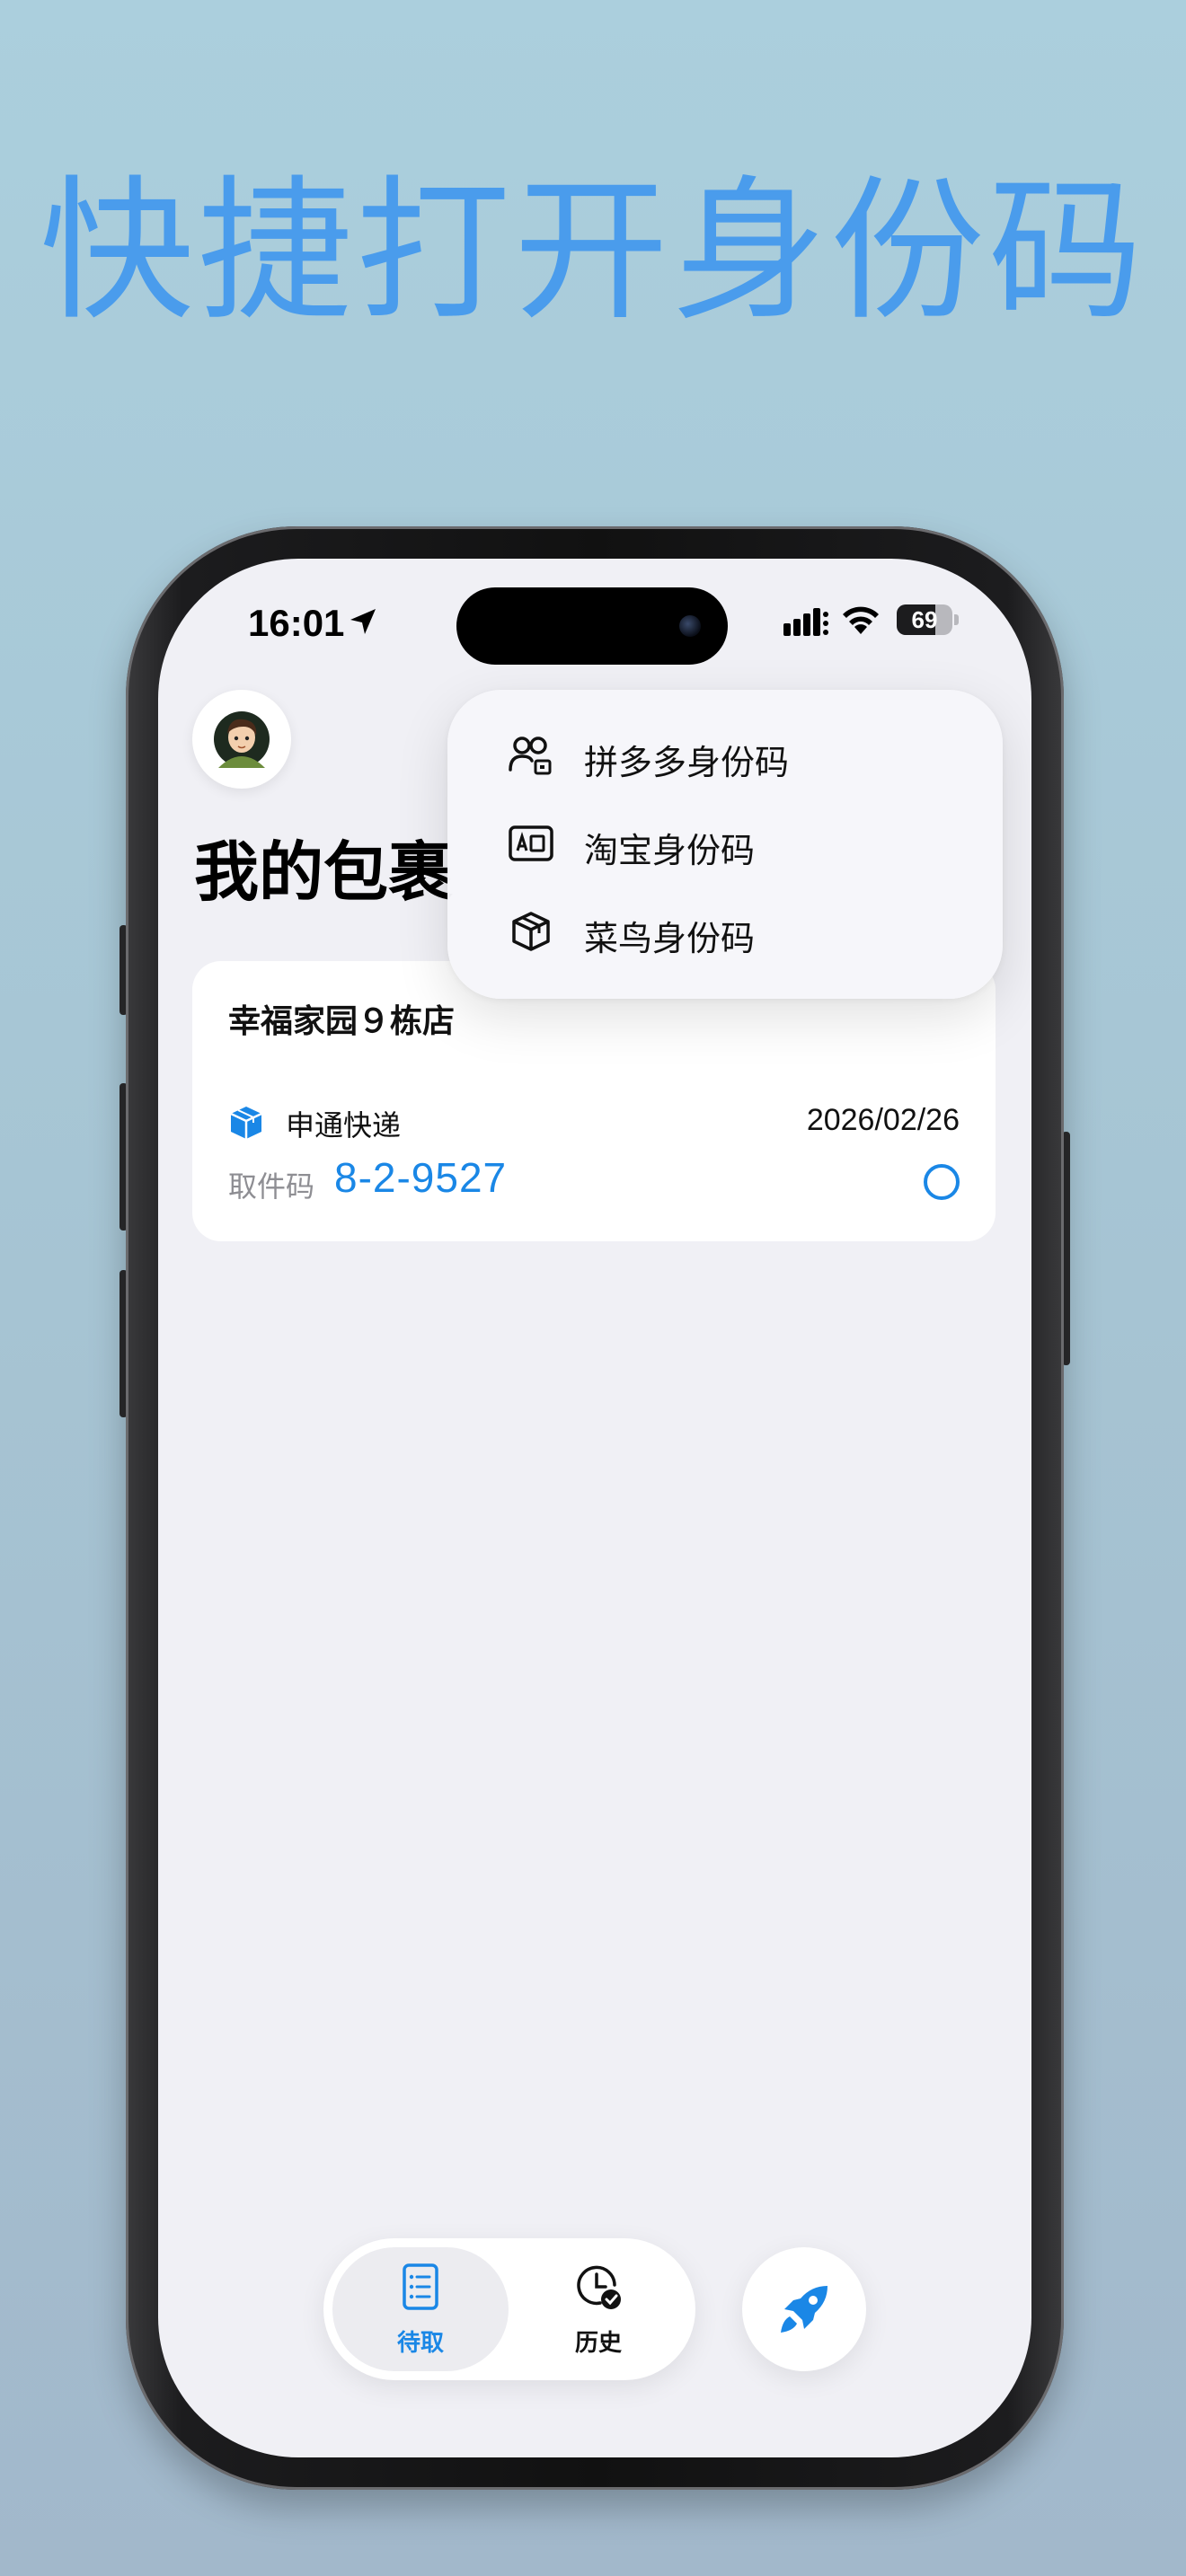 The width and height of the screenshot is (1186, 2576). What do you see at coordinates (420, 2286) in the screenshot?
I see `list-icon` at bounding box center [420, 2286].